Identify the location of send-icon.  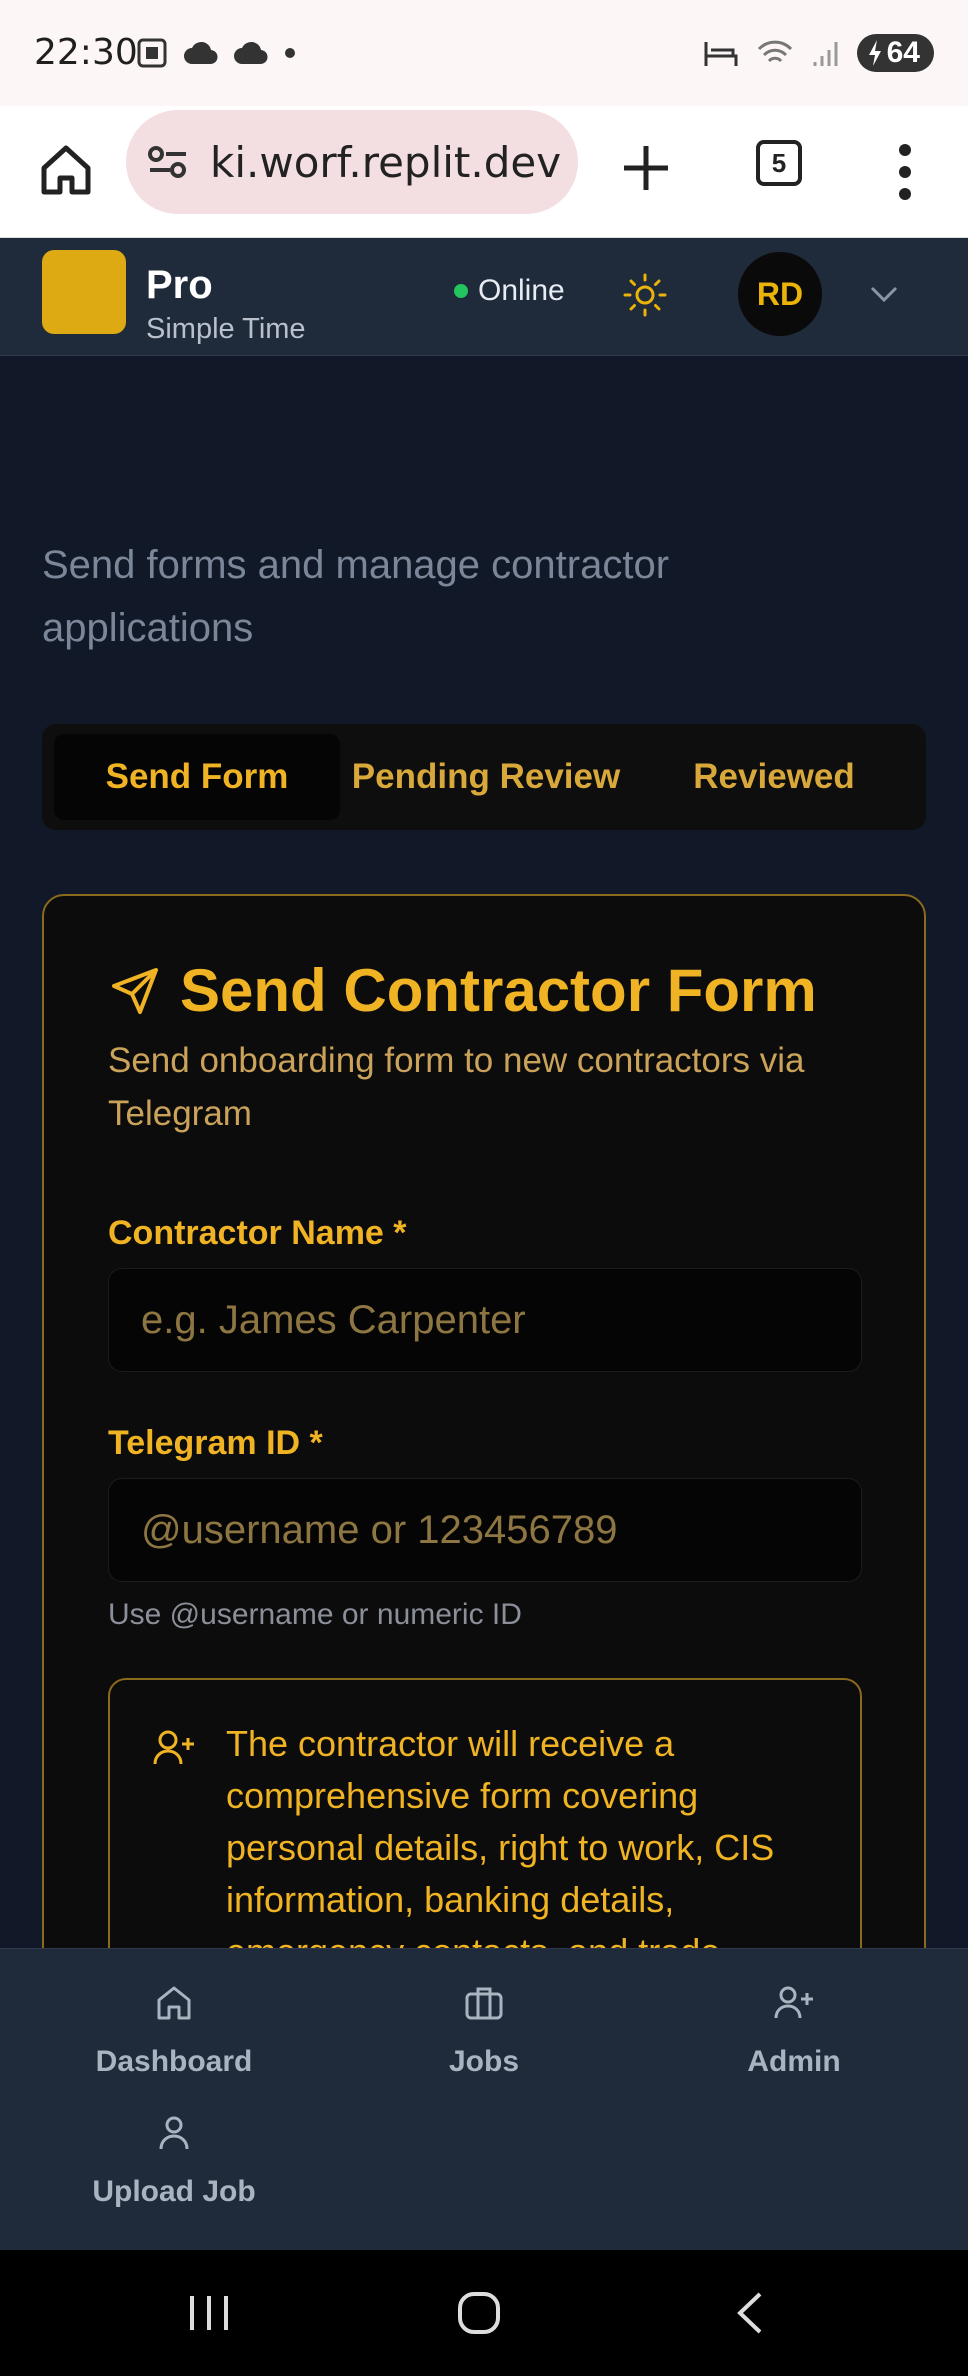
(135, 990).